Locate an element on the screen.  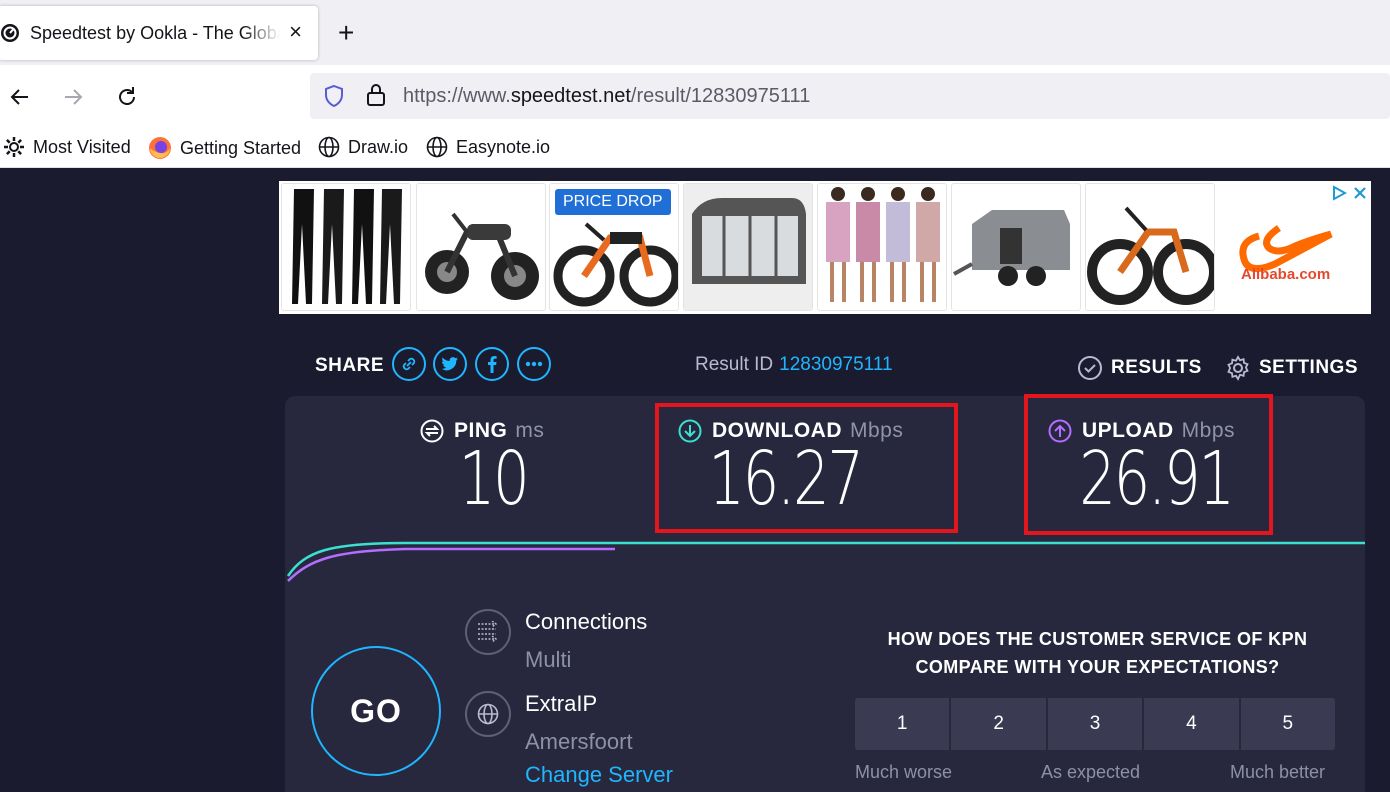
leggings-image is located at coordinates (347, 246).